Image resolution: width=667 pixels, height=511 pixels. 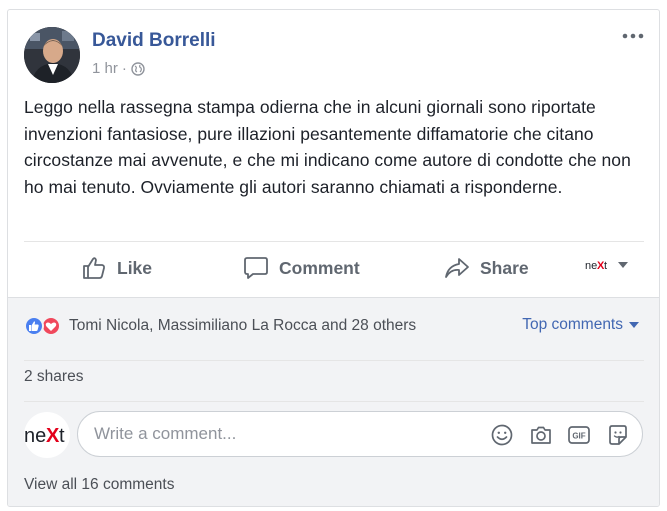 I want to click on like-button: Like, so click(x=116, y=268).